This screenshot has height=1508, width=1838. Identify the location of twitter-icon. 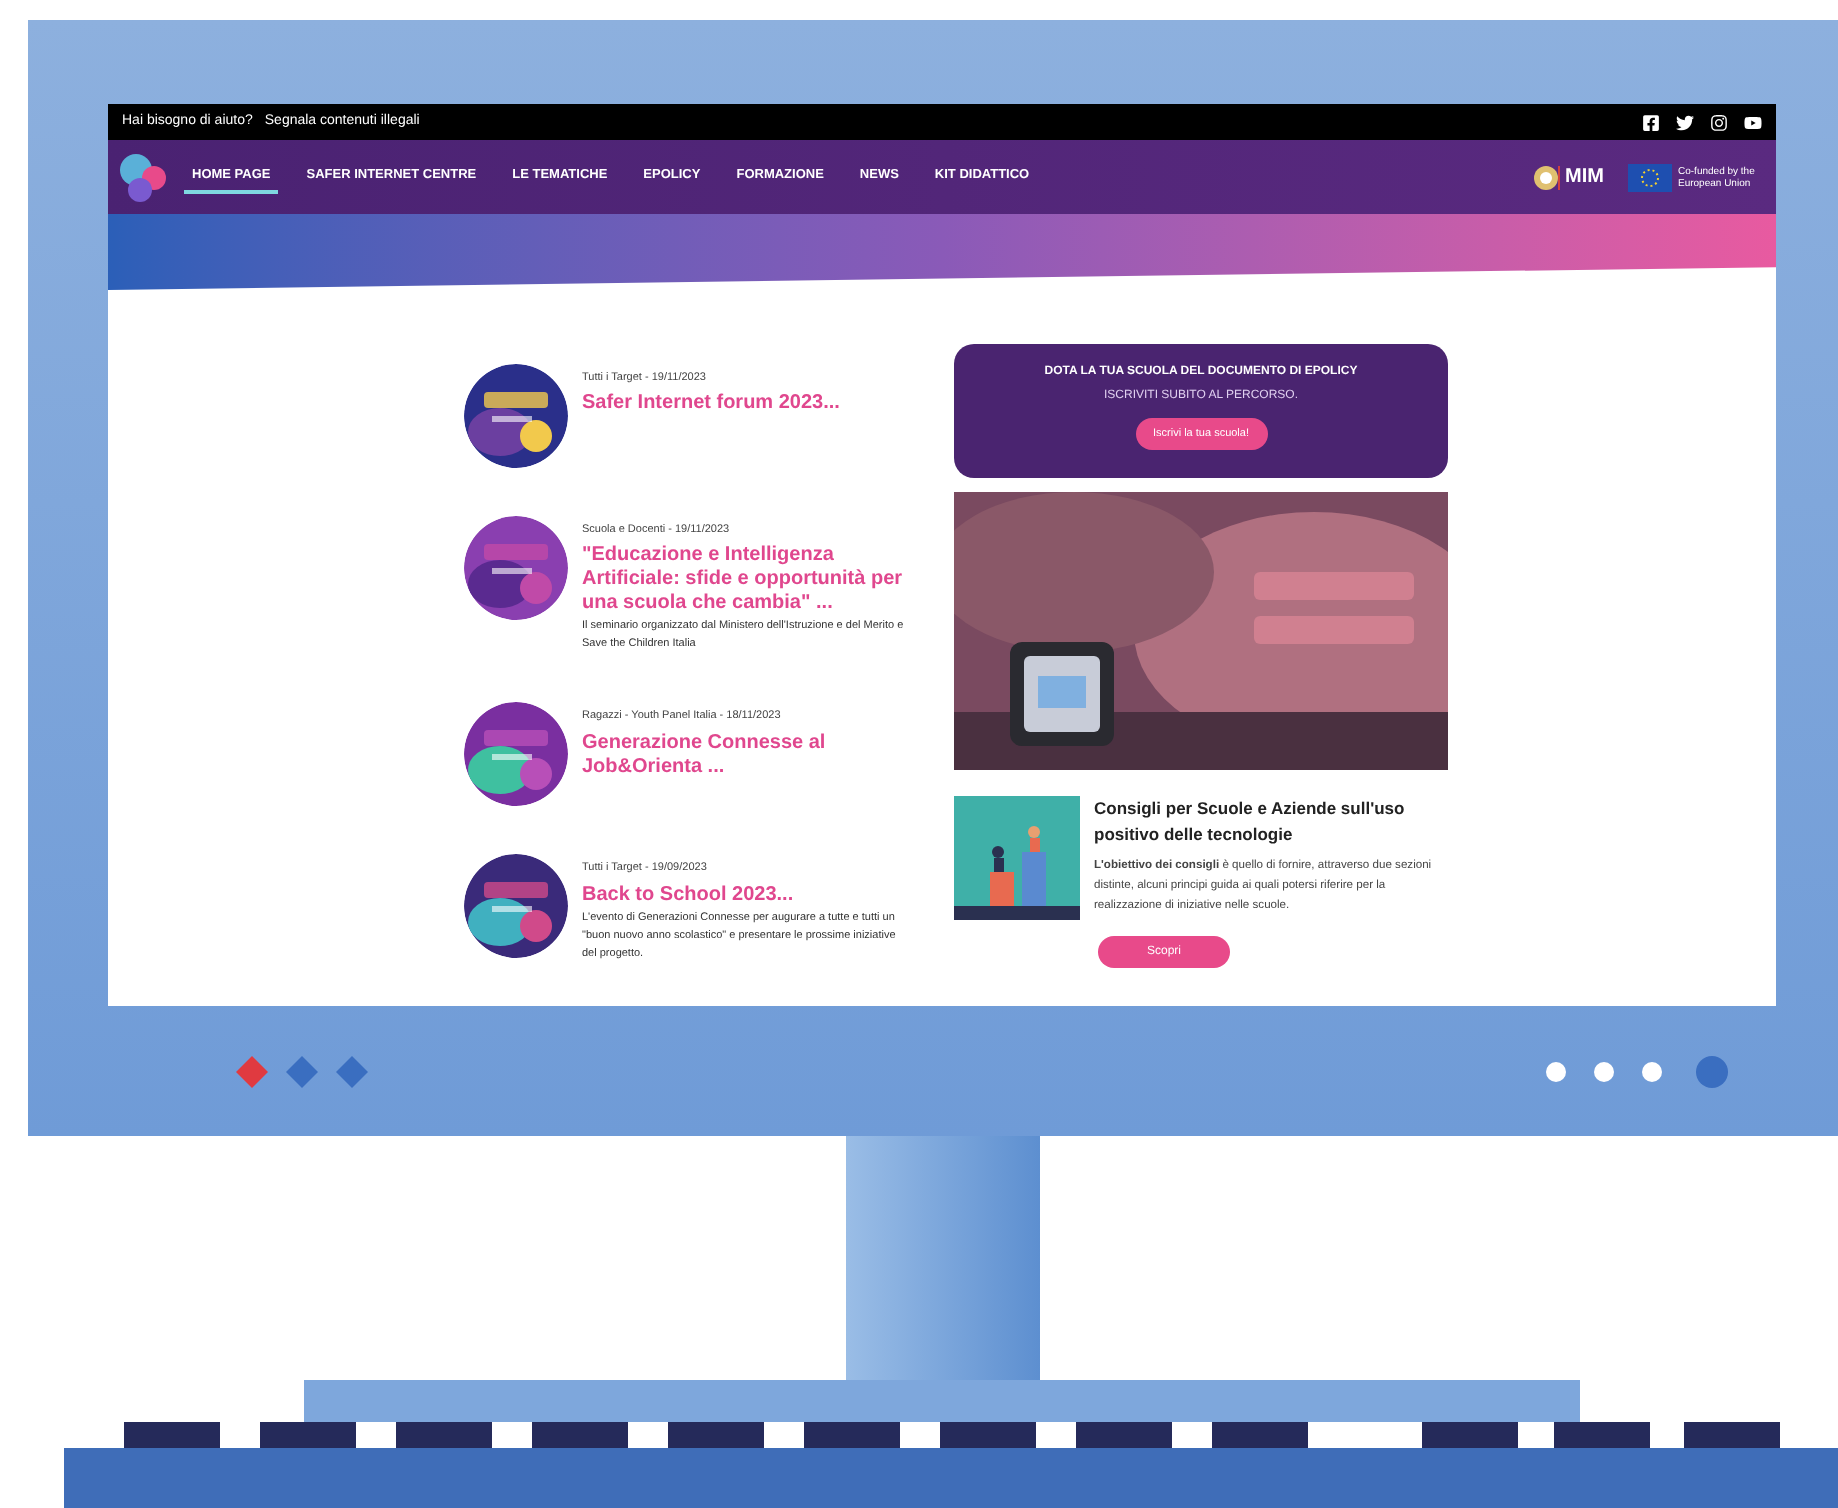
(1685, 122).